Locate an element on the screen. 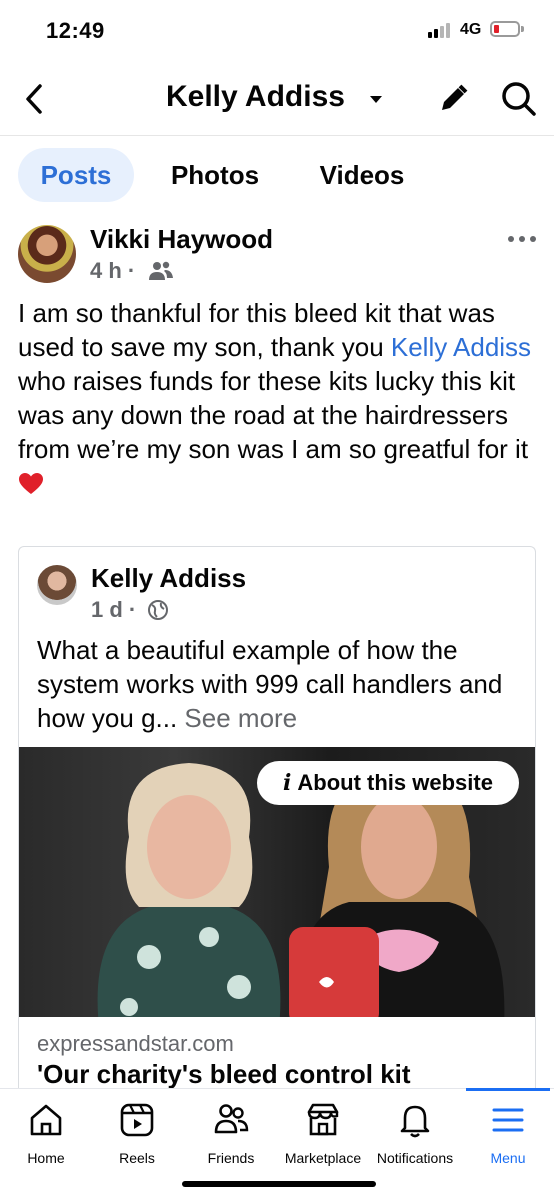 This screenshot has height=1200, width=554. nav-marketplace: Marketplace is located at coordinates (323, 1135).